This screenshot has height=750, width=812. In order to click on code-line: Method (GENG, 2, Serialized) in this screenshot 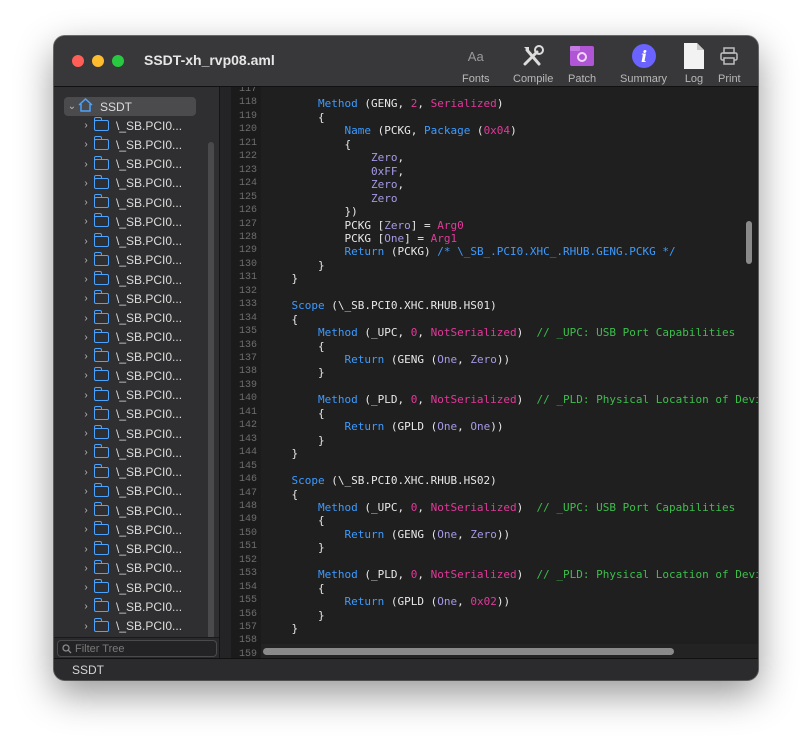, I will do `click(384, 103)`.